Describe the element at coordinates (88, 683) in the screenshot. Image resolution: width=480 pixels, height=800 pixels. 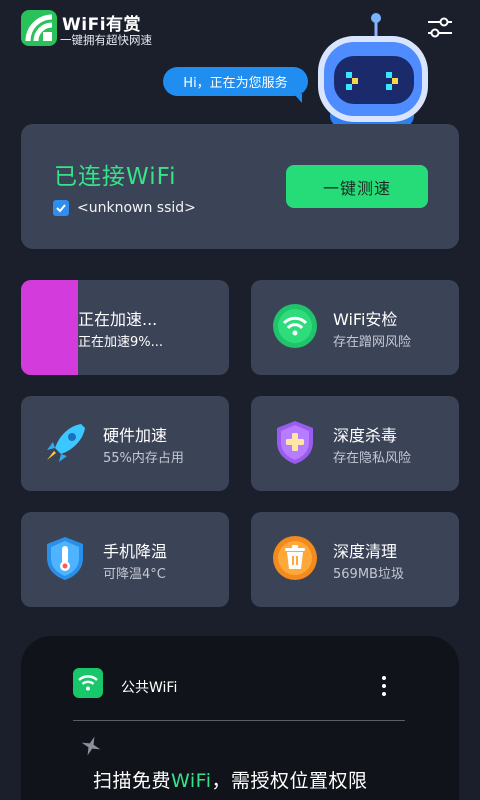
I see `wifi-icon` at that location.